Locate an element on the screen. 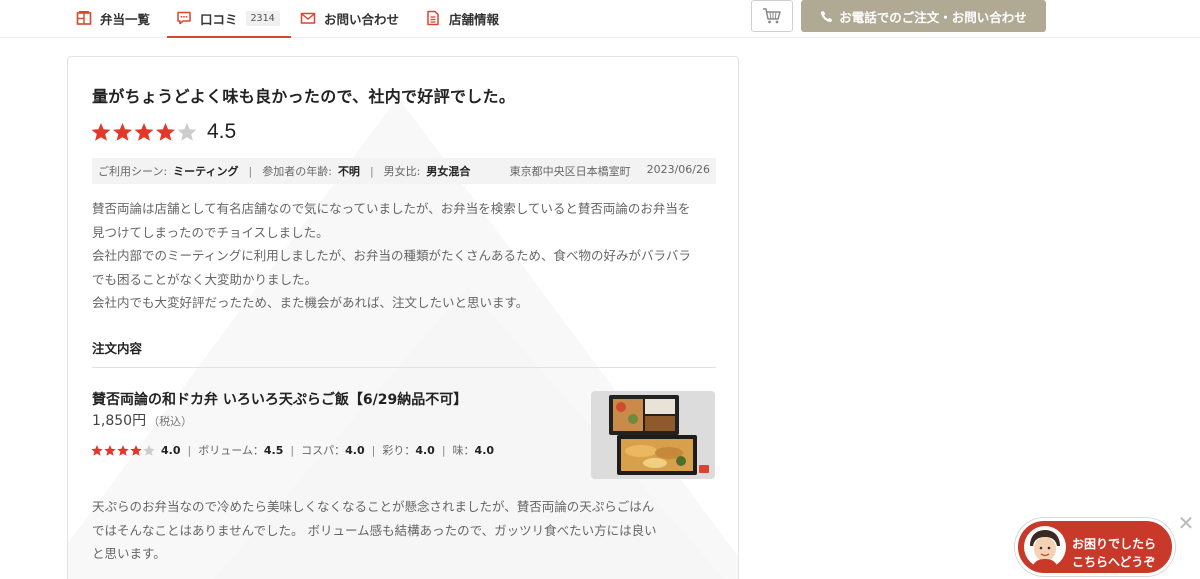 This screenshot has height=579, width=1200. bento-image is located at coordinates (653, 435).